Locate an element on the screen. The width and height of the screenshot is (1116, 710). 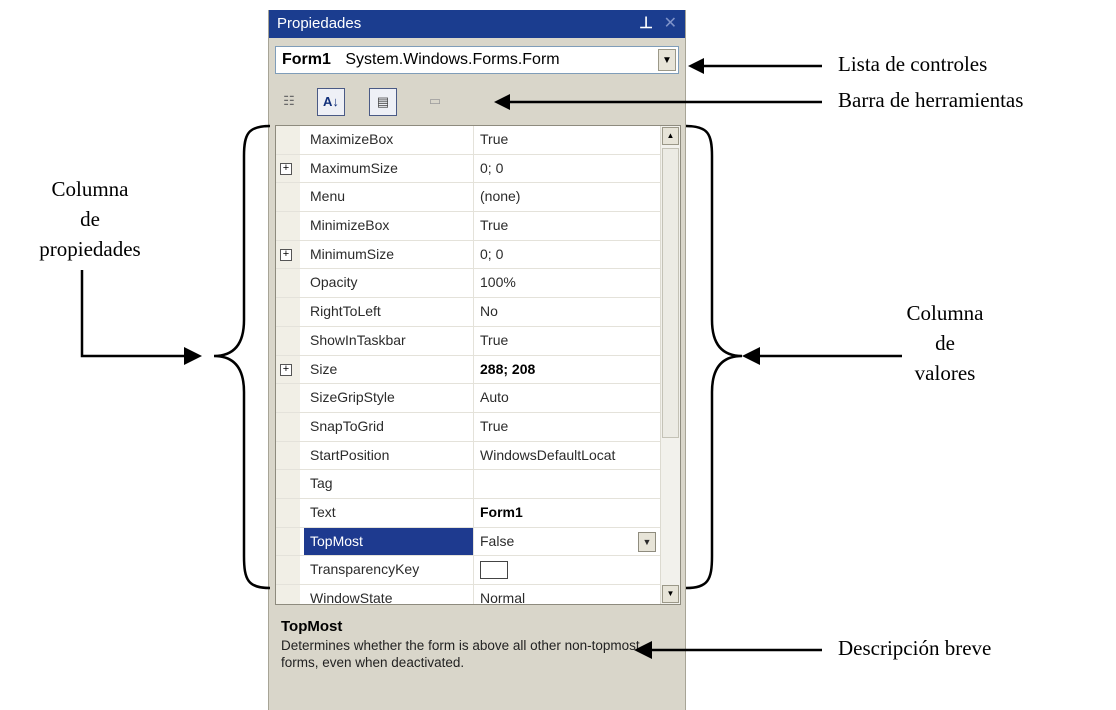
scroll-up-icon: ▲ is located at coordinates (670, 136).